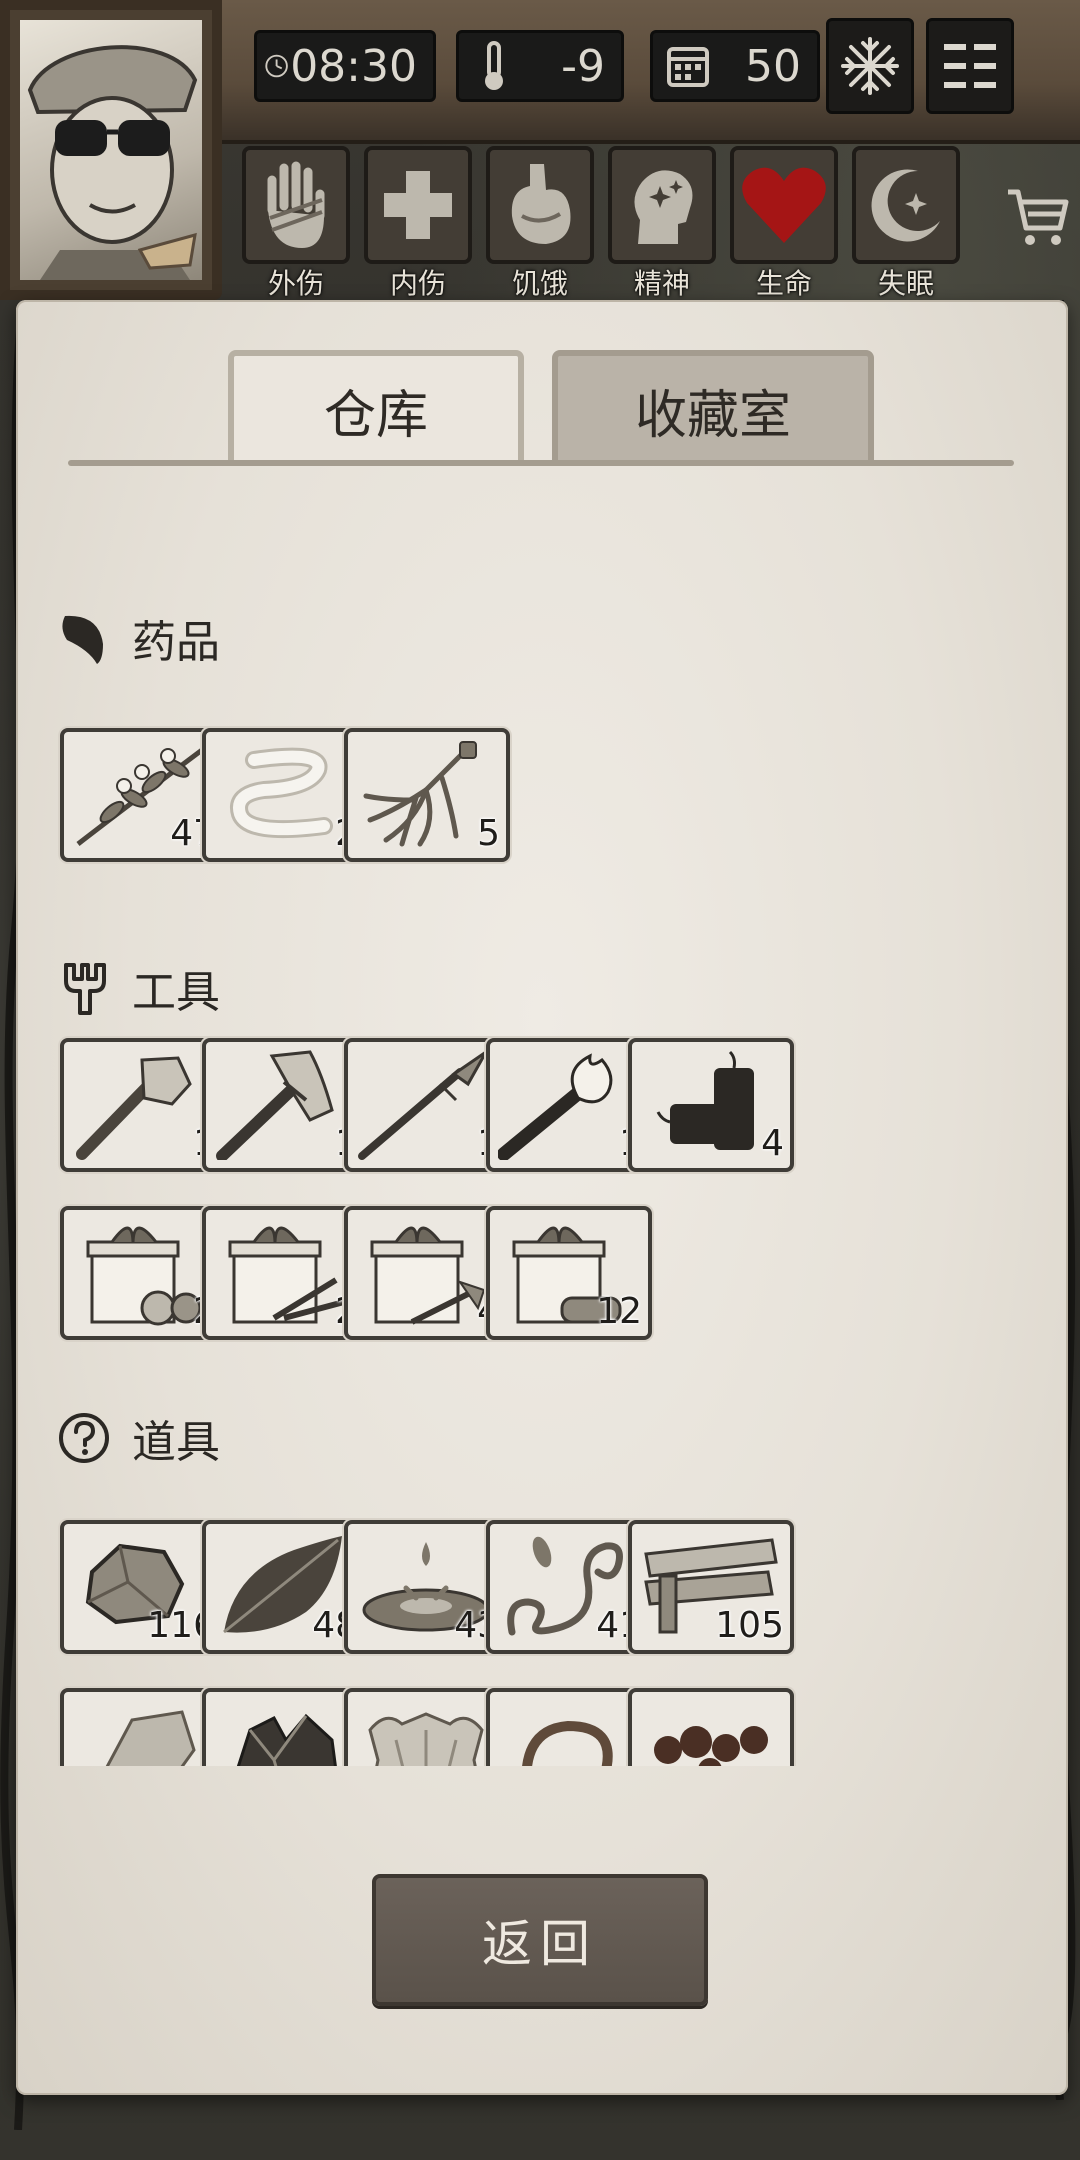  What do you see at coordinates (275, 1105) in the screenshot?
I see `stone-axe-icon` at bounding box center [275, 1105].